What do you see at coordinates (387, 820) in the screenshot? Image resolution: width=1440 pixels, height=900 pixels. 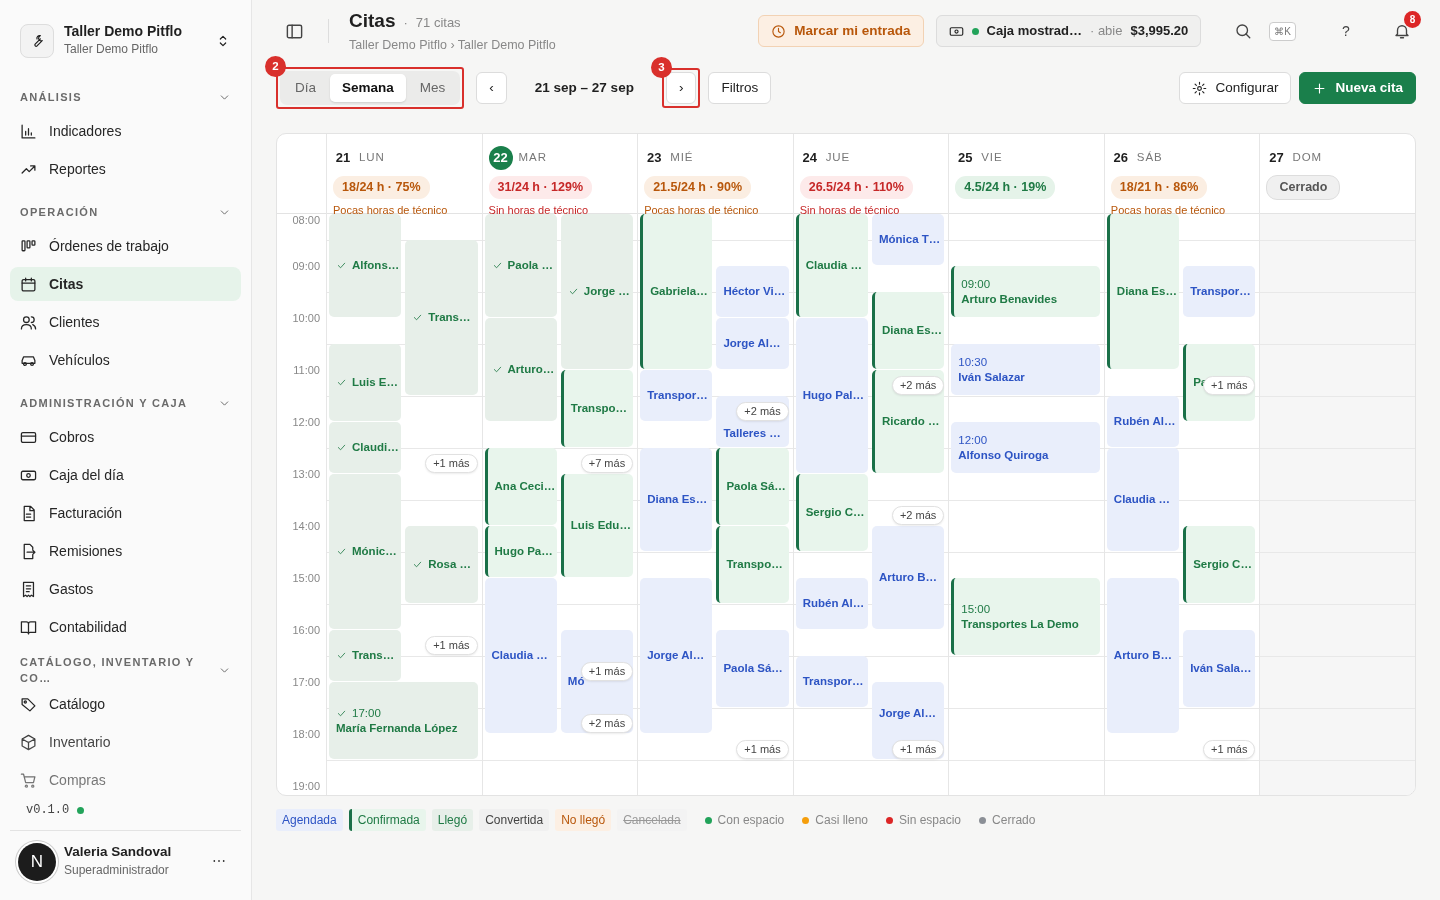 I see `status-chip: Confirmada` at bounding box center [387, 820].